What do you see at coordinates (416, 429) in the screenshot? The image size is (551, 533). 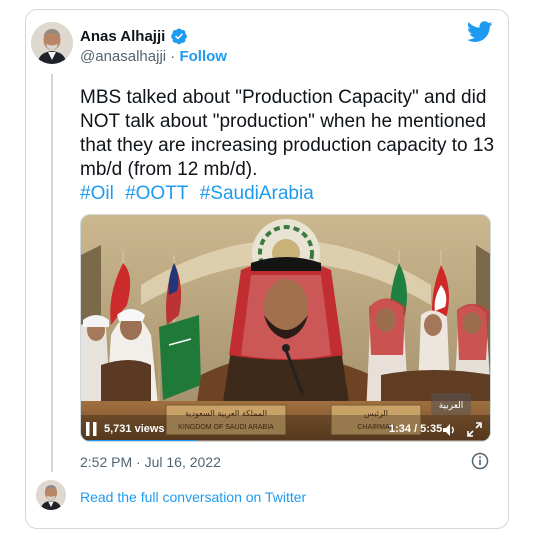 I see `video-time: 1:34 / 5:35` at bounding box center [416, 429].